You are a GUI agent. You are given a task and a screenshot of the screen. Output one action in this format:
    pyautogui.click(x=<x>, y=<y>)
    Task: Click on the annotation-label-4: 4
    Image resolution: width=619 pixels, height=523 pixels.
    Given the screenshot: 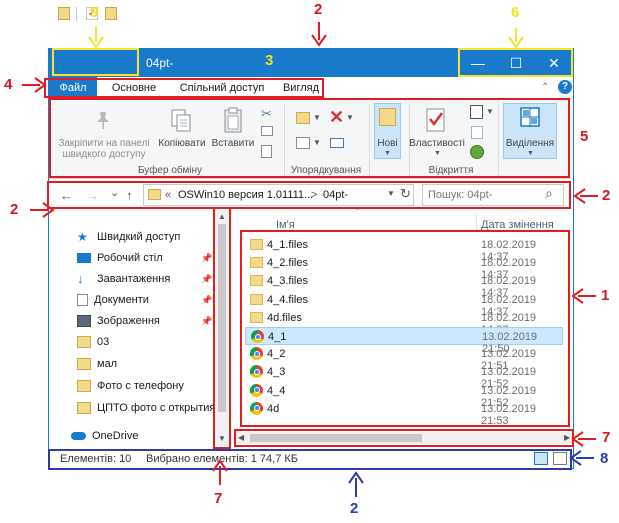 What is the action you would take?
    pyautogui.click(x=8, y=84)
    